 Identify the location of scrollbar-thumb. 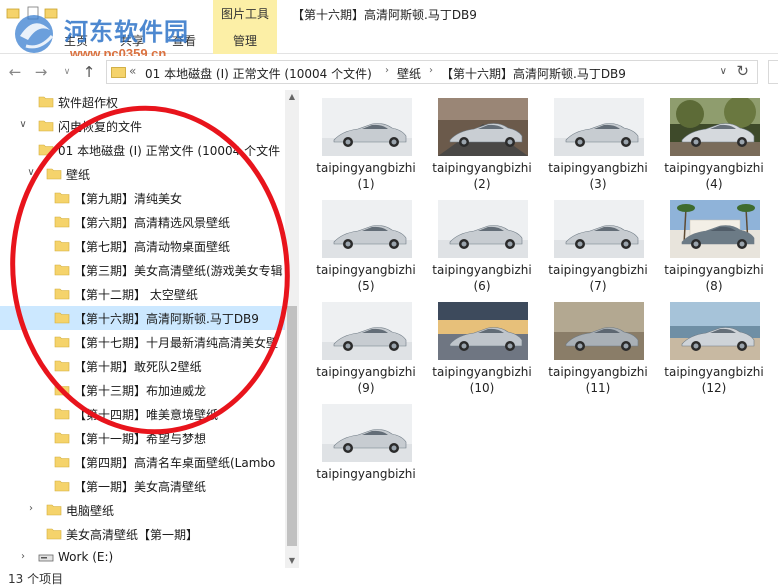
(292, 426).